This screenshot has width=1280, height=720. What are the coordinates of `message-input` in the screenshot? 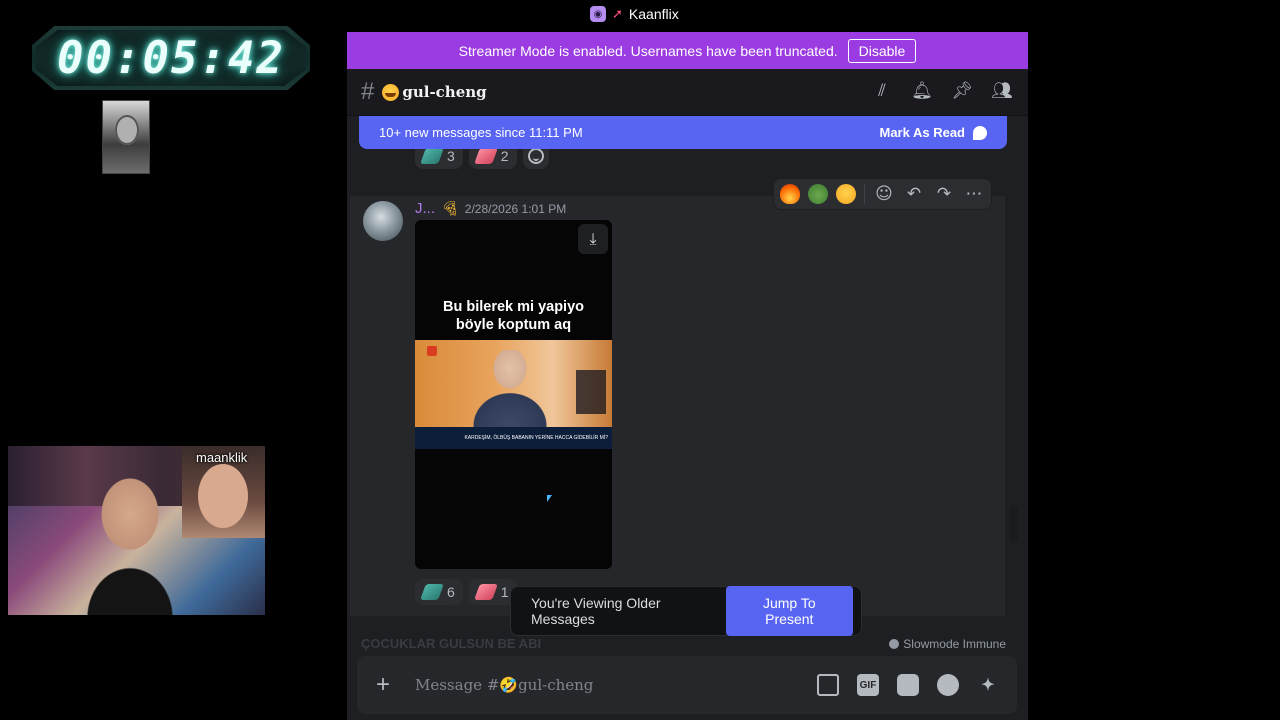 It's located at (616, 685).